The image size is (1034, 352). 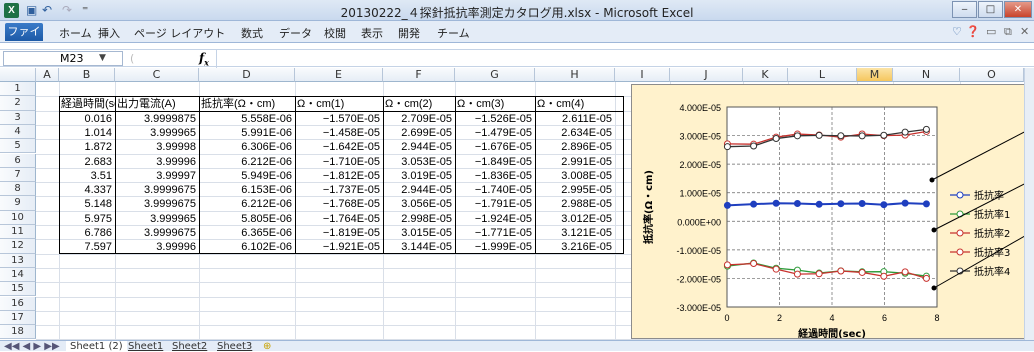 What do you see at coordinates (18, 75) in the screenshot?
I see `select-all-corner` at bounding box center [18, 75].